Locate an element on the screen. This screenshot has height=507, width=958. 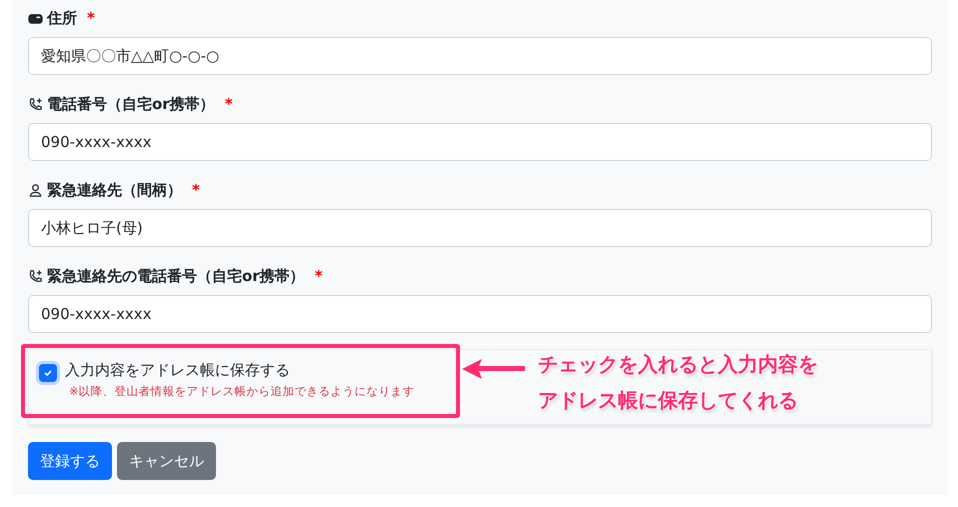
annotation-text: アドレス帳に保存してくれる is located at coordinates (668, 400).